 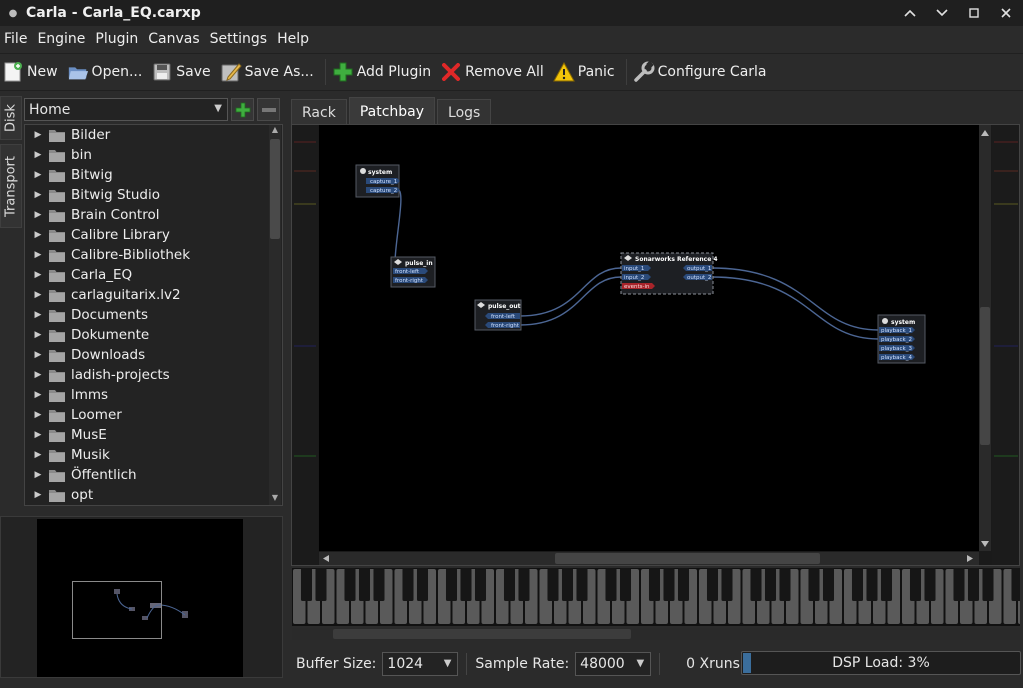 I want to click on remove-folder-button, so click(x=268, y=109).